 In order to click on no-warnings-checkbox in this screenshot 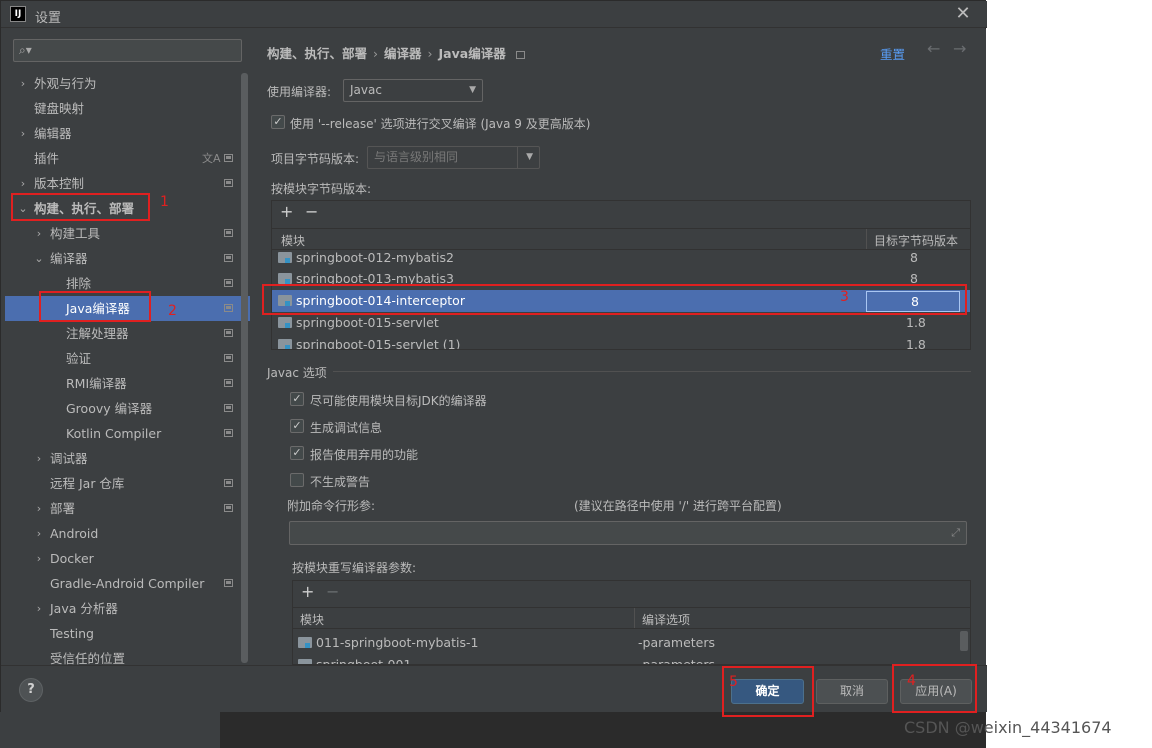, I will do `click(297, 480)`.